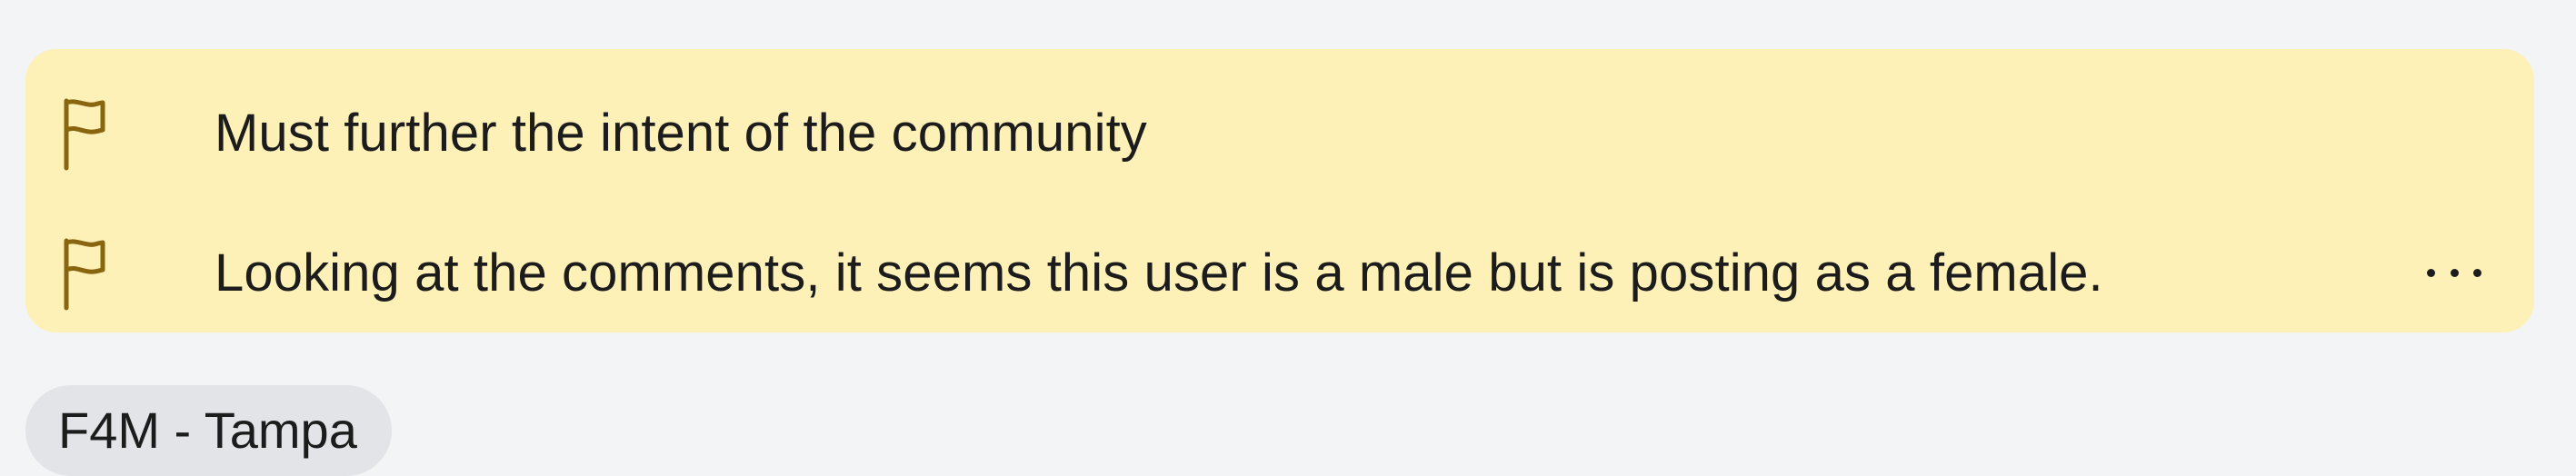 The height and width of the screenshot is (476, 2576). I want to click on post-flair-tag: F4M - Tampa, so click(208, 430).